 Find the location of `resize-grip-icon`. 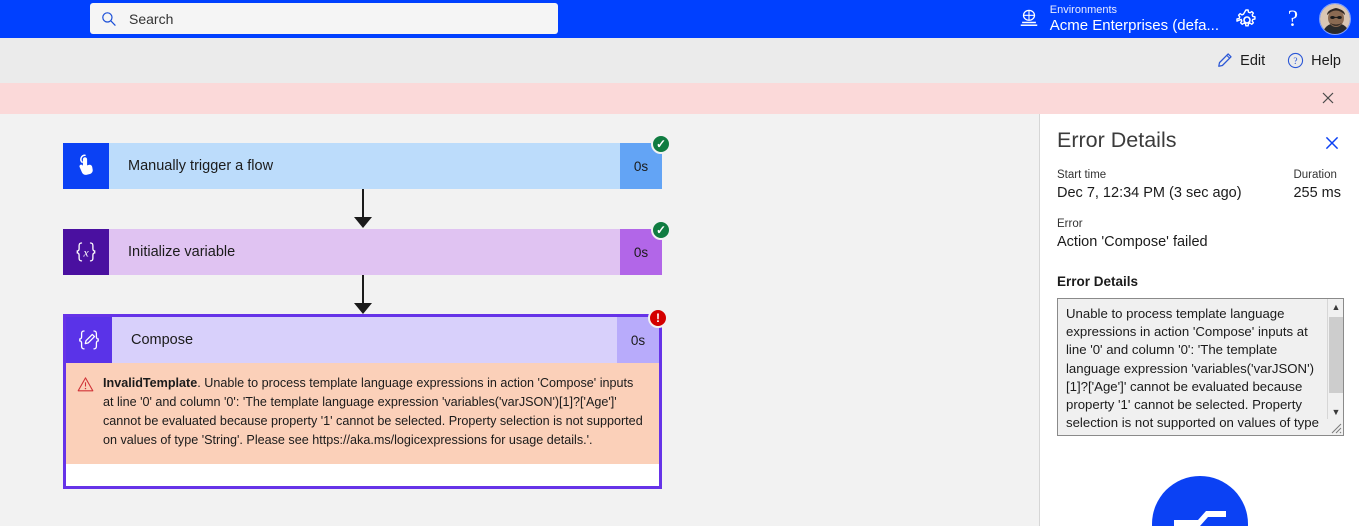

resize-grip-icon is located at coordinates (1336, 428).